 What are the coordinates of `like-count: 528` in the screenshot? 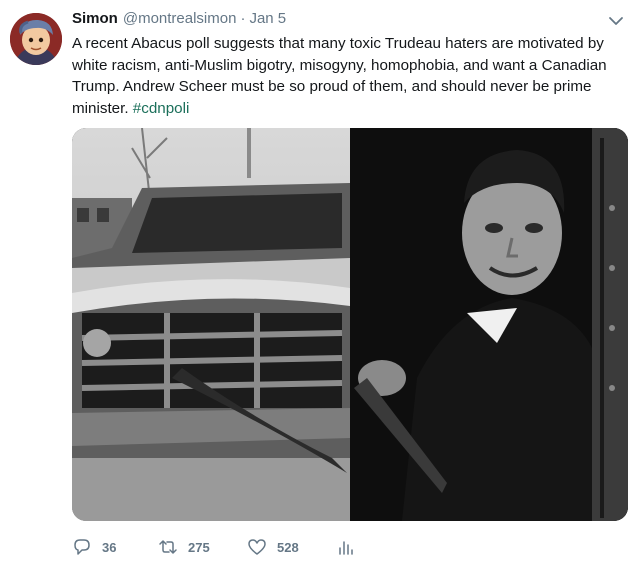 It's located at (288, 547).